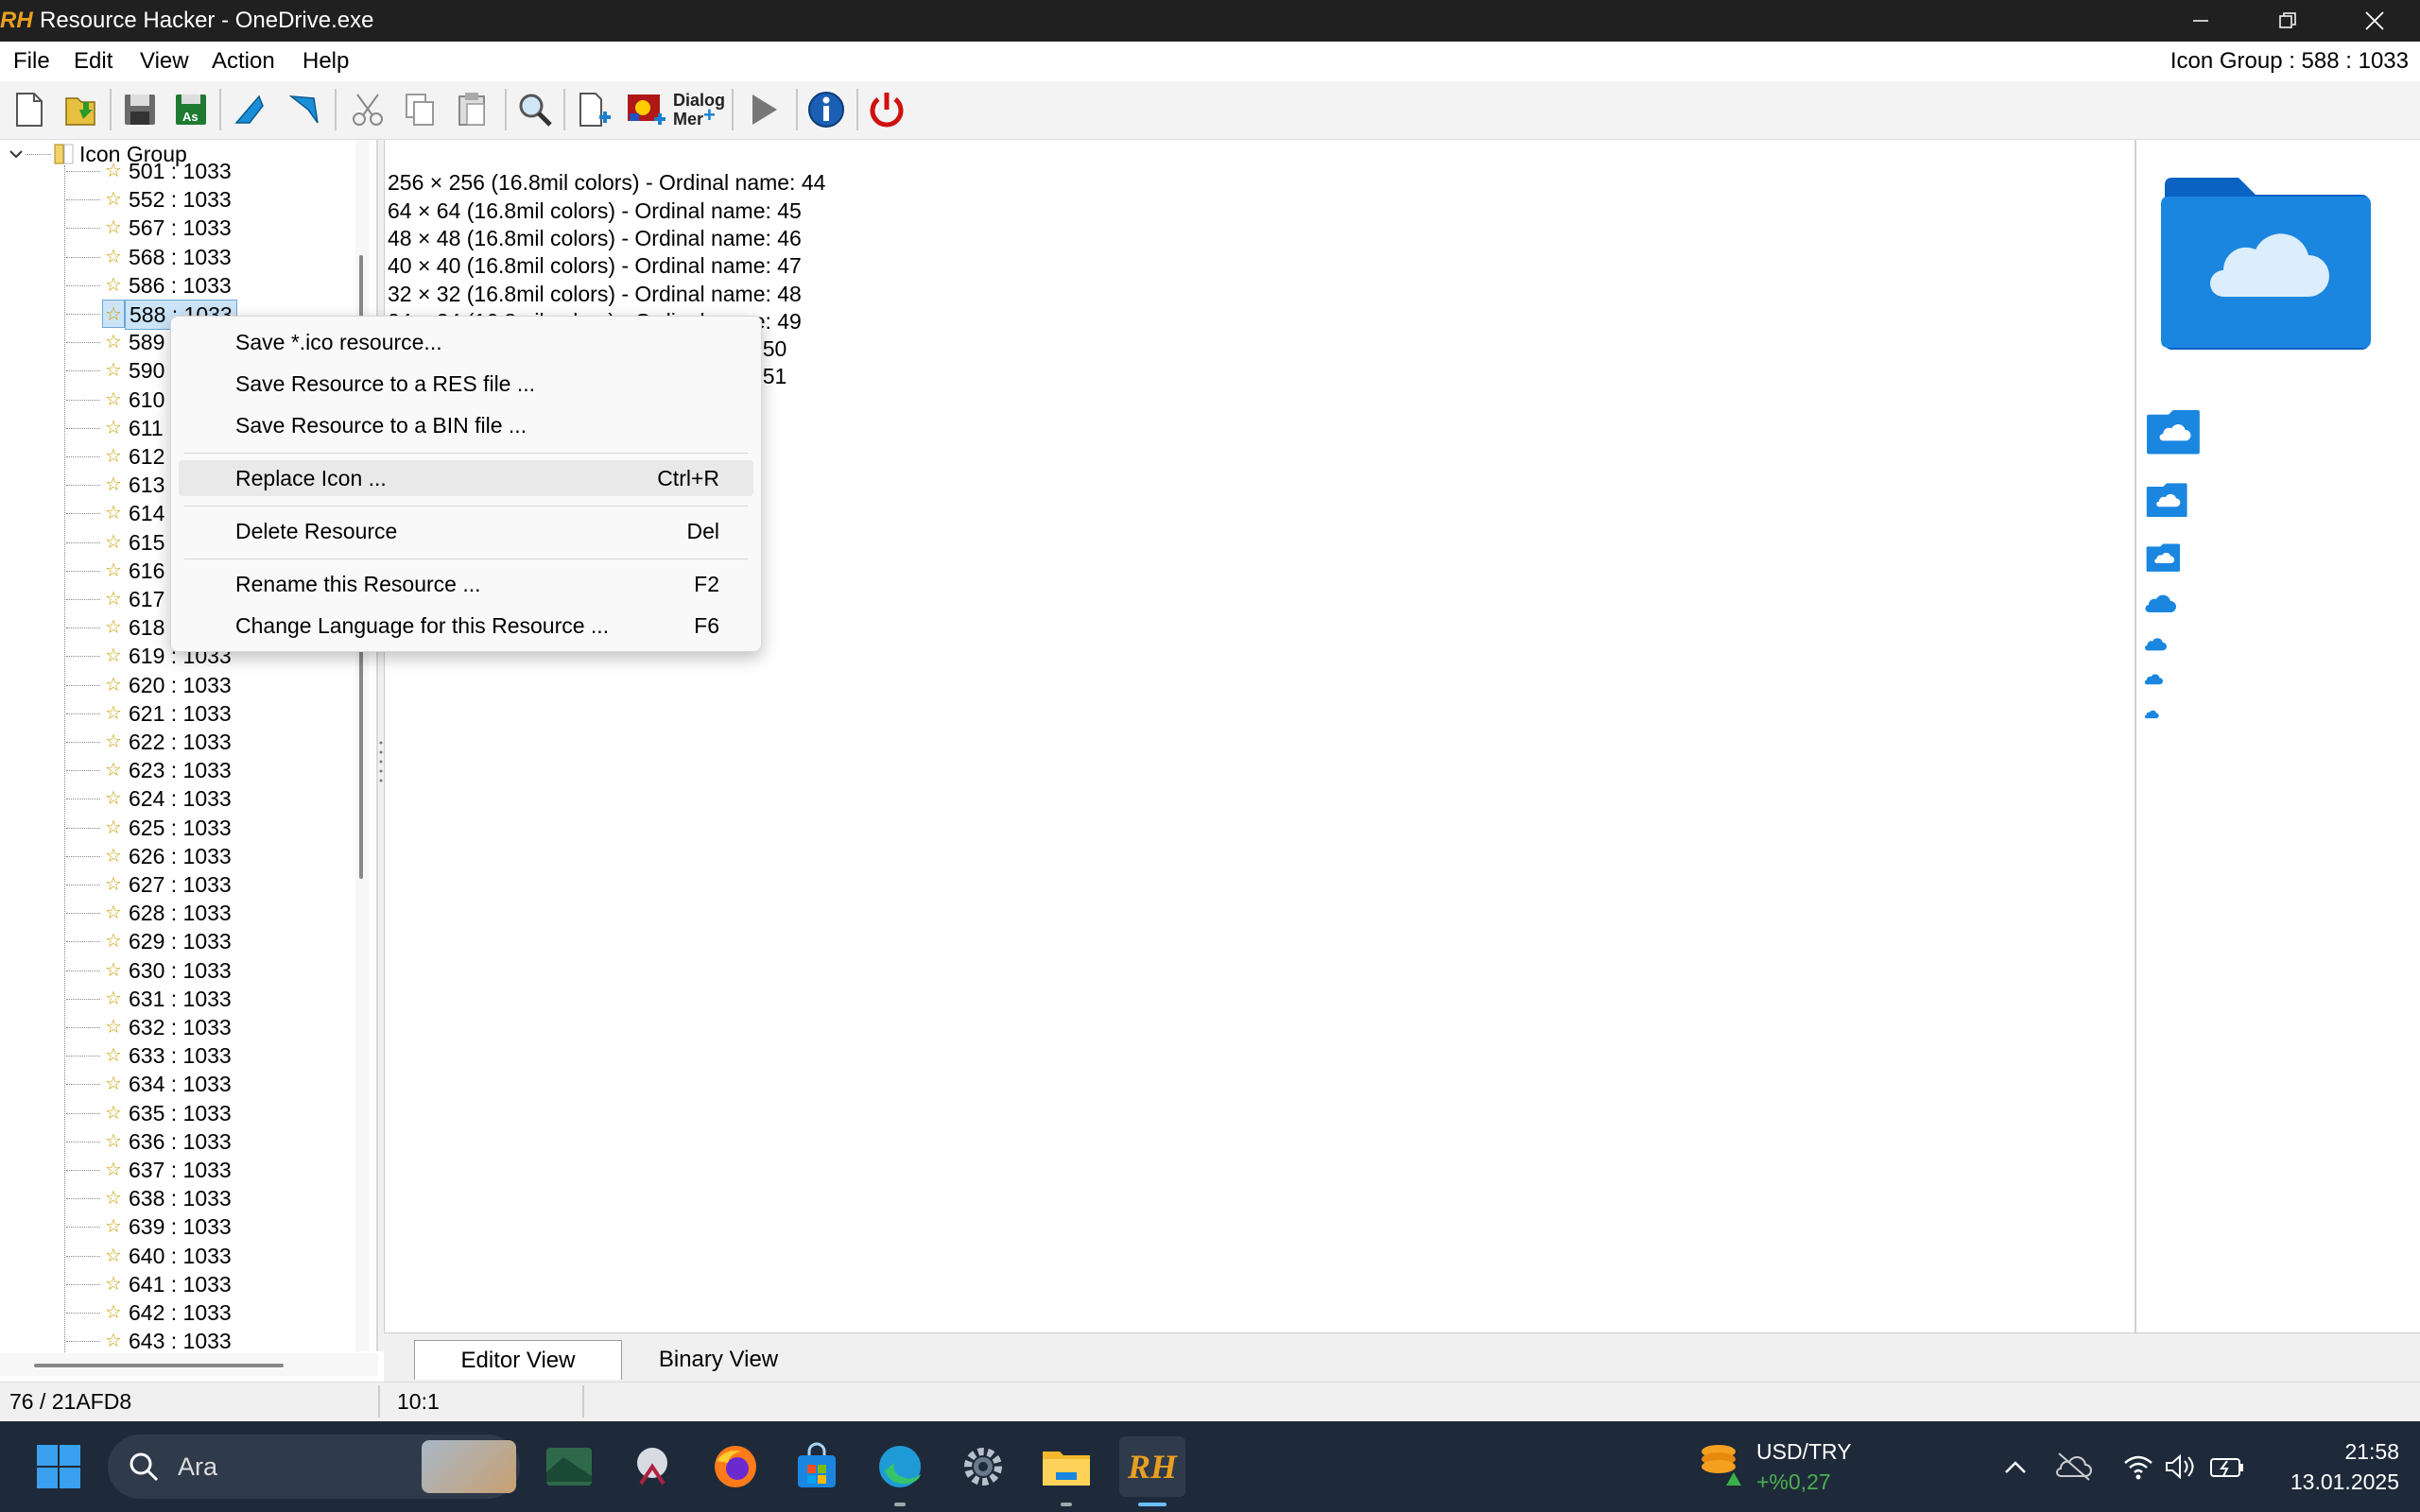  Describe the element at coordinates (140, 109) in the screenshot. I see `save-button` at that location.